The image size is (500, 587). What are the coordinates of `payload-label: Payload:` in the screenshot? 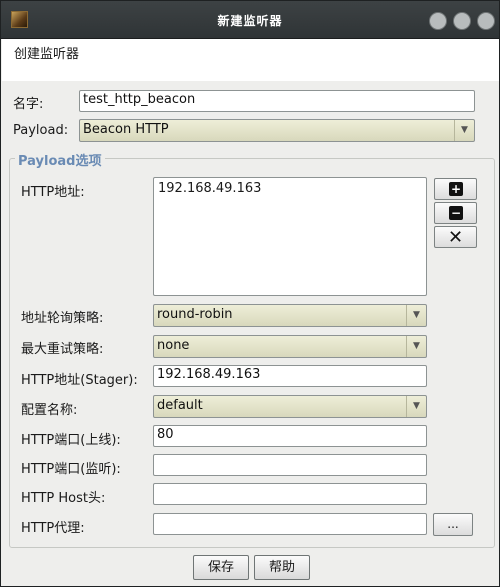 It's located at (41, 130).